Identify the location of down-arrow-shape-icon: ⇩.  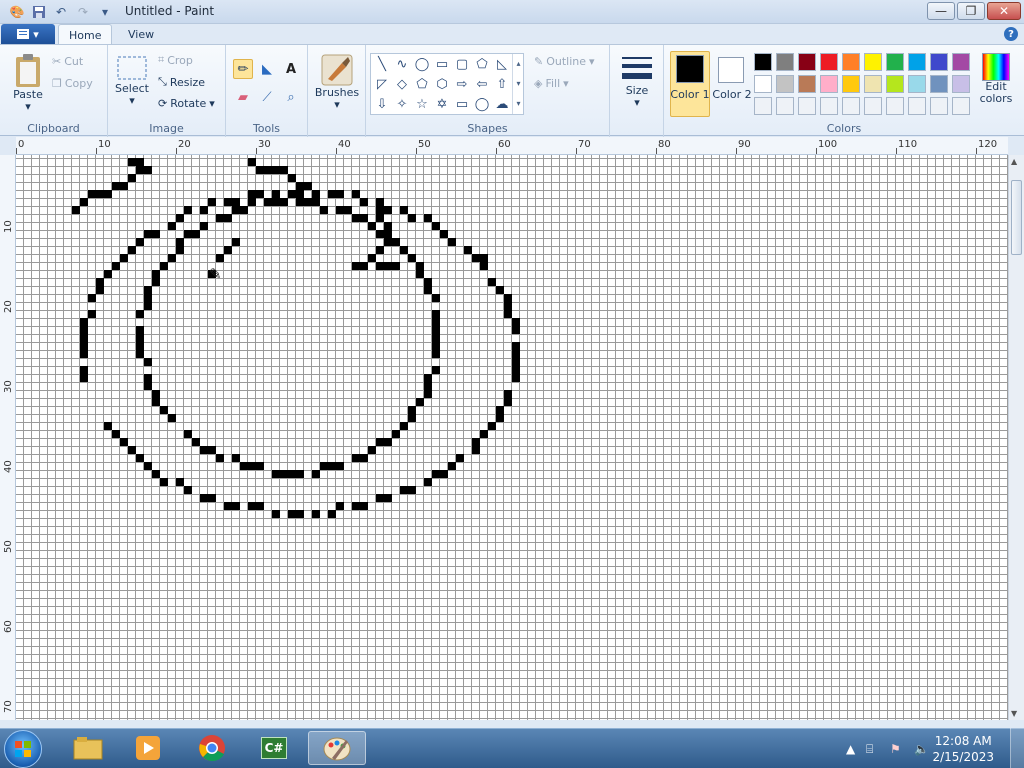
(382, 104).